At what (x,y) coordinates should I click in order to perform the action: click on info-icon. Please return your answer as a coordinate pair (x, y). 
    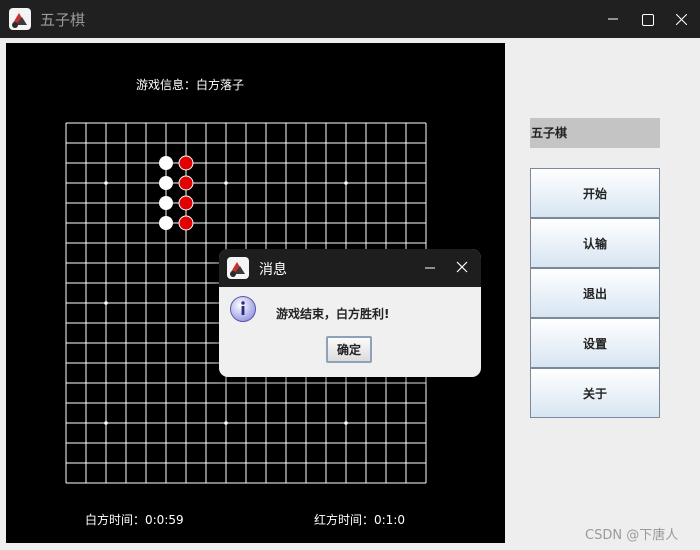
    Looking at the image, I should click on (243, 309).